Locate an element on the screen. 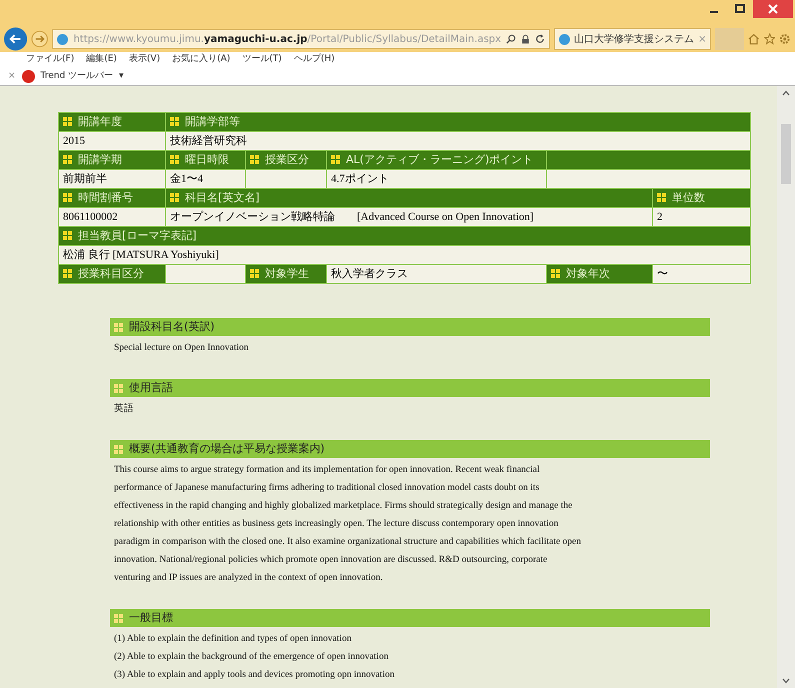 The width and height of the screenshot is (795, 688). header-cell: 開講年度 is located at coordinates (112, 122).